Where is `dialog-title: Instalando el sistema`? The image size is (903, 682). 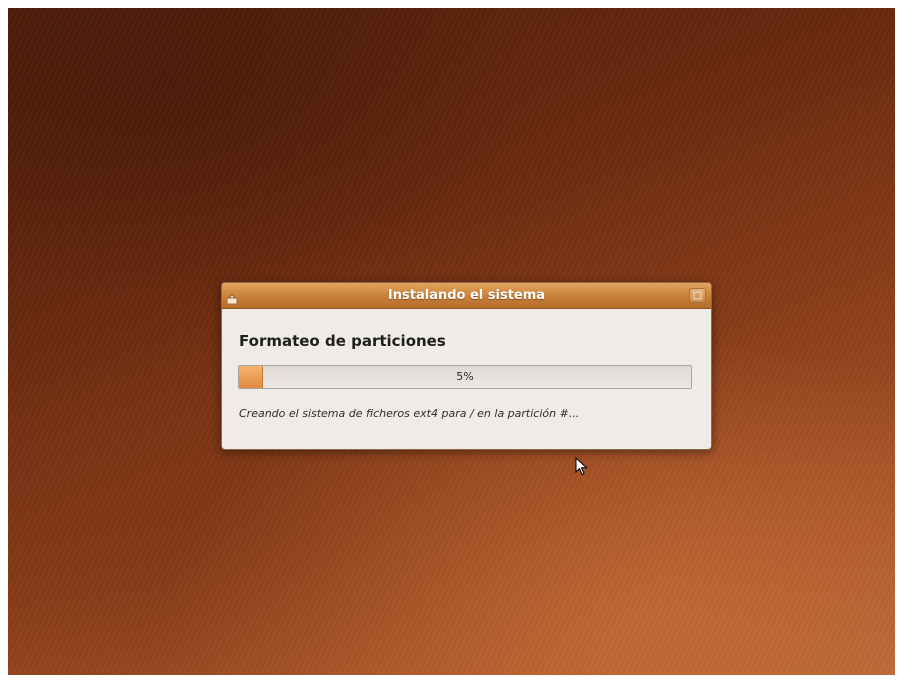
dialog-title: Instalando el sistema is located at coordinates (466, 295).